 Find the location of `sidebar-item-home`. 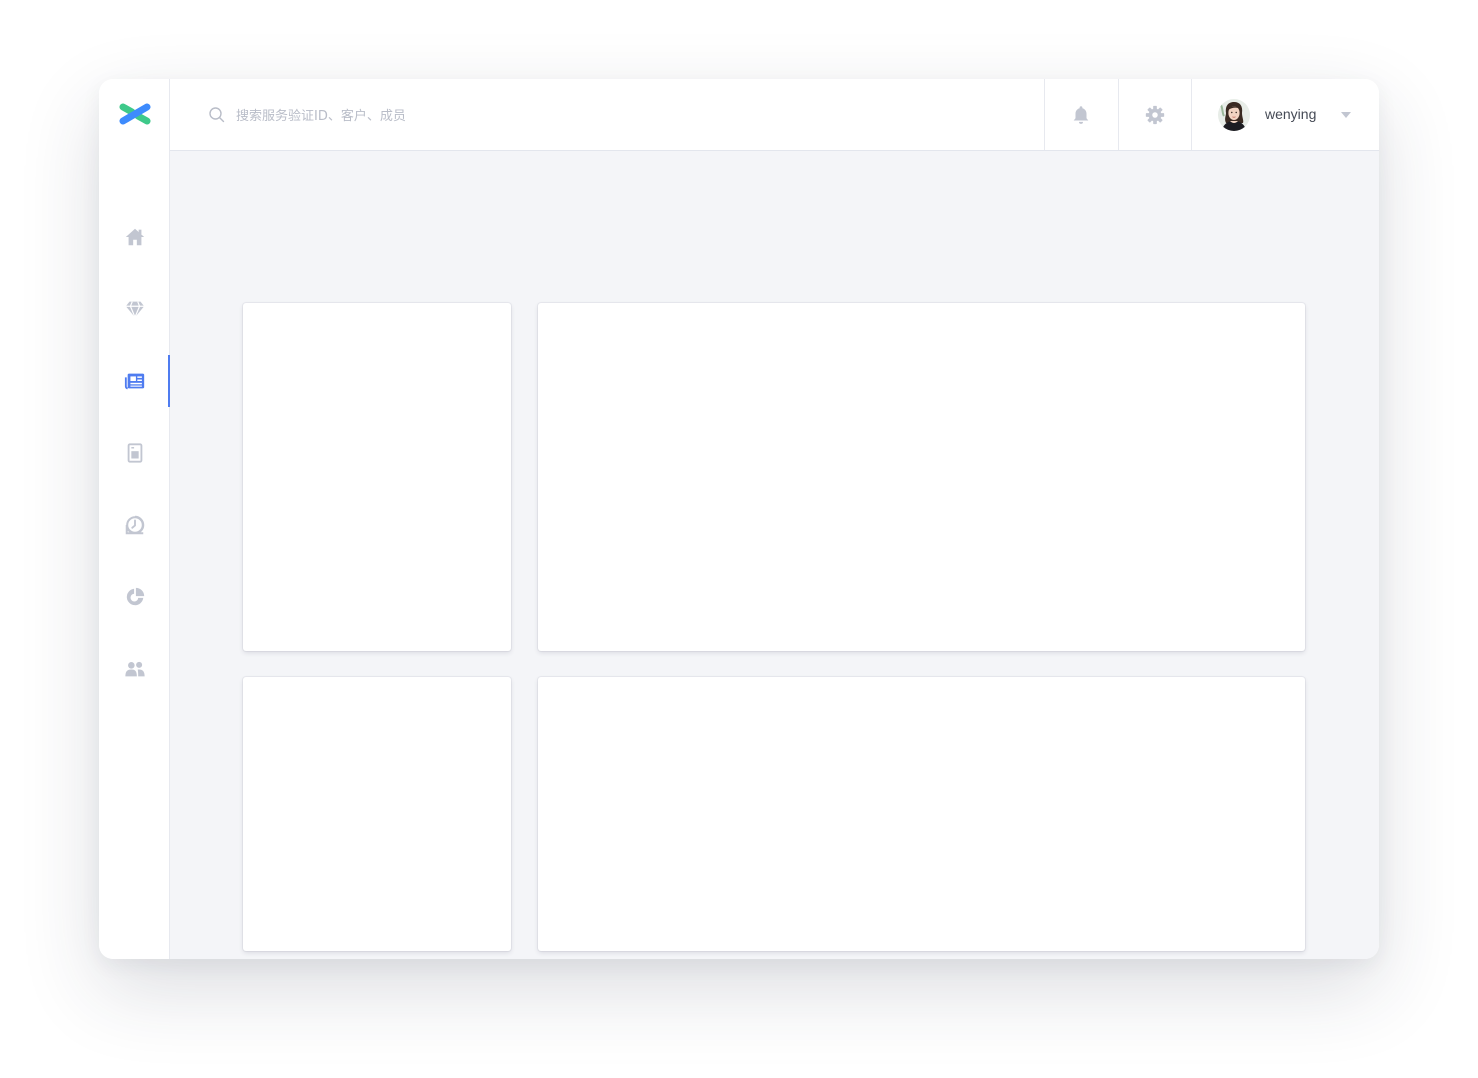

sidebar-item-home is located at coordinates (134, 237).